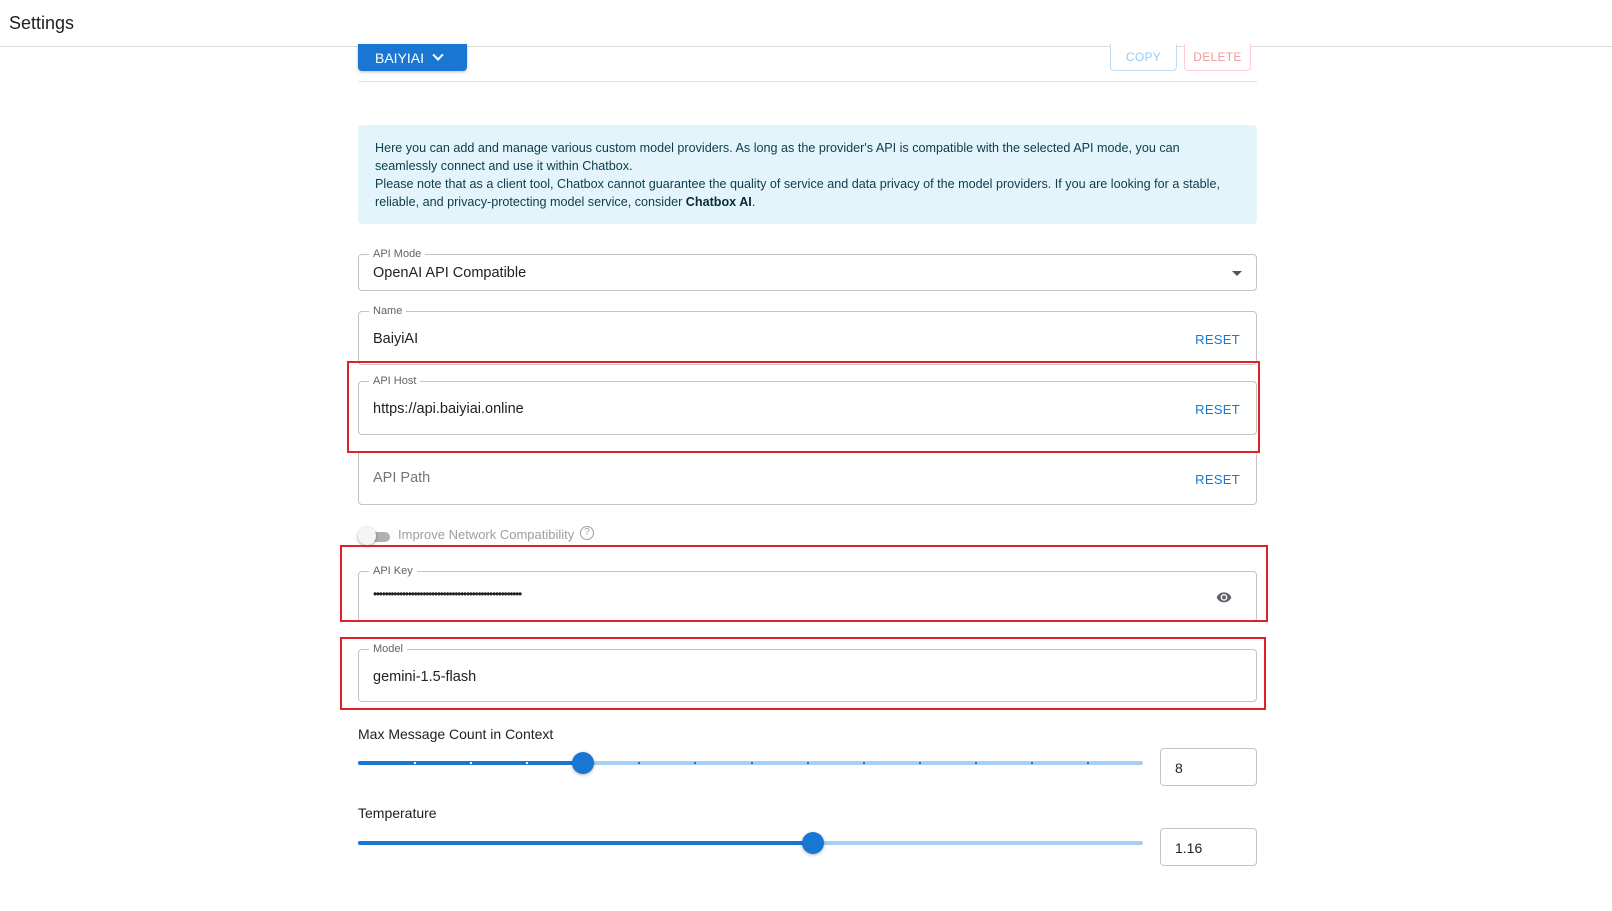  I want to click on delete-button: DELETE, so click(1217, 57).